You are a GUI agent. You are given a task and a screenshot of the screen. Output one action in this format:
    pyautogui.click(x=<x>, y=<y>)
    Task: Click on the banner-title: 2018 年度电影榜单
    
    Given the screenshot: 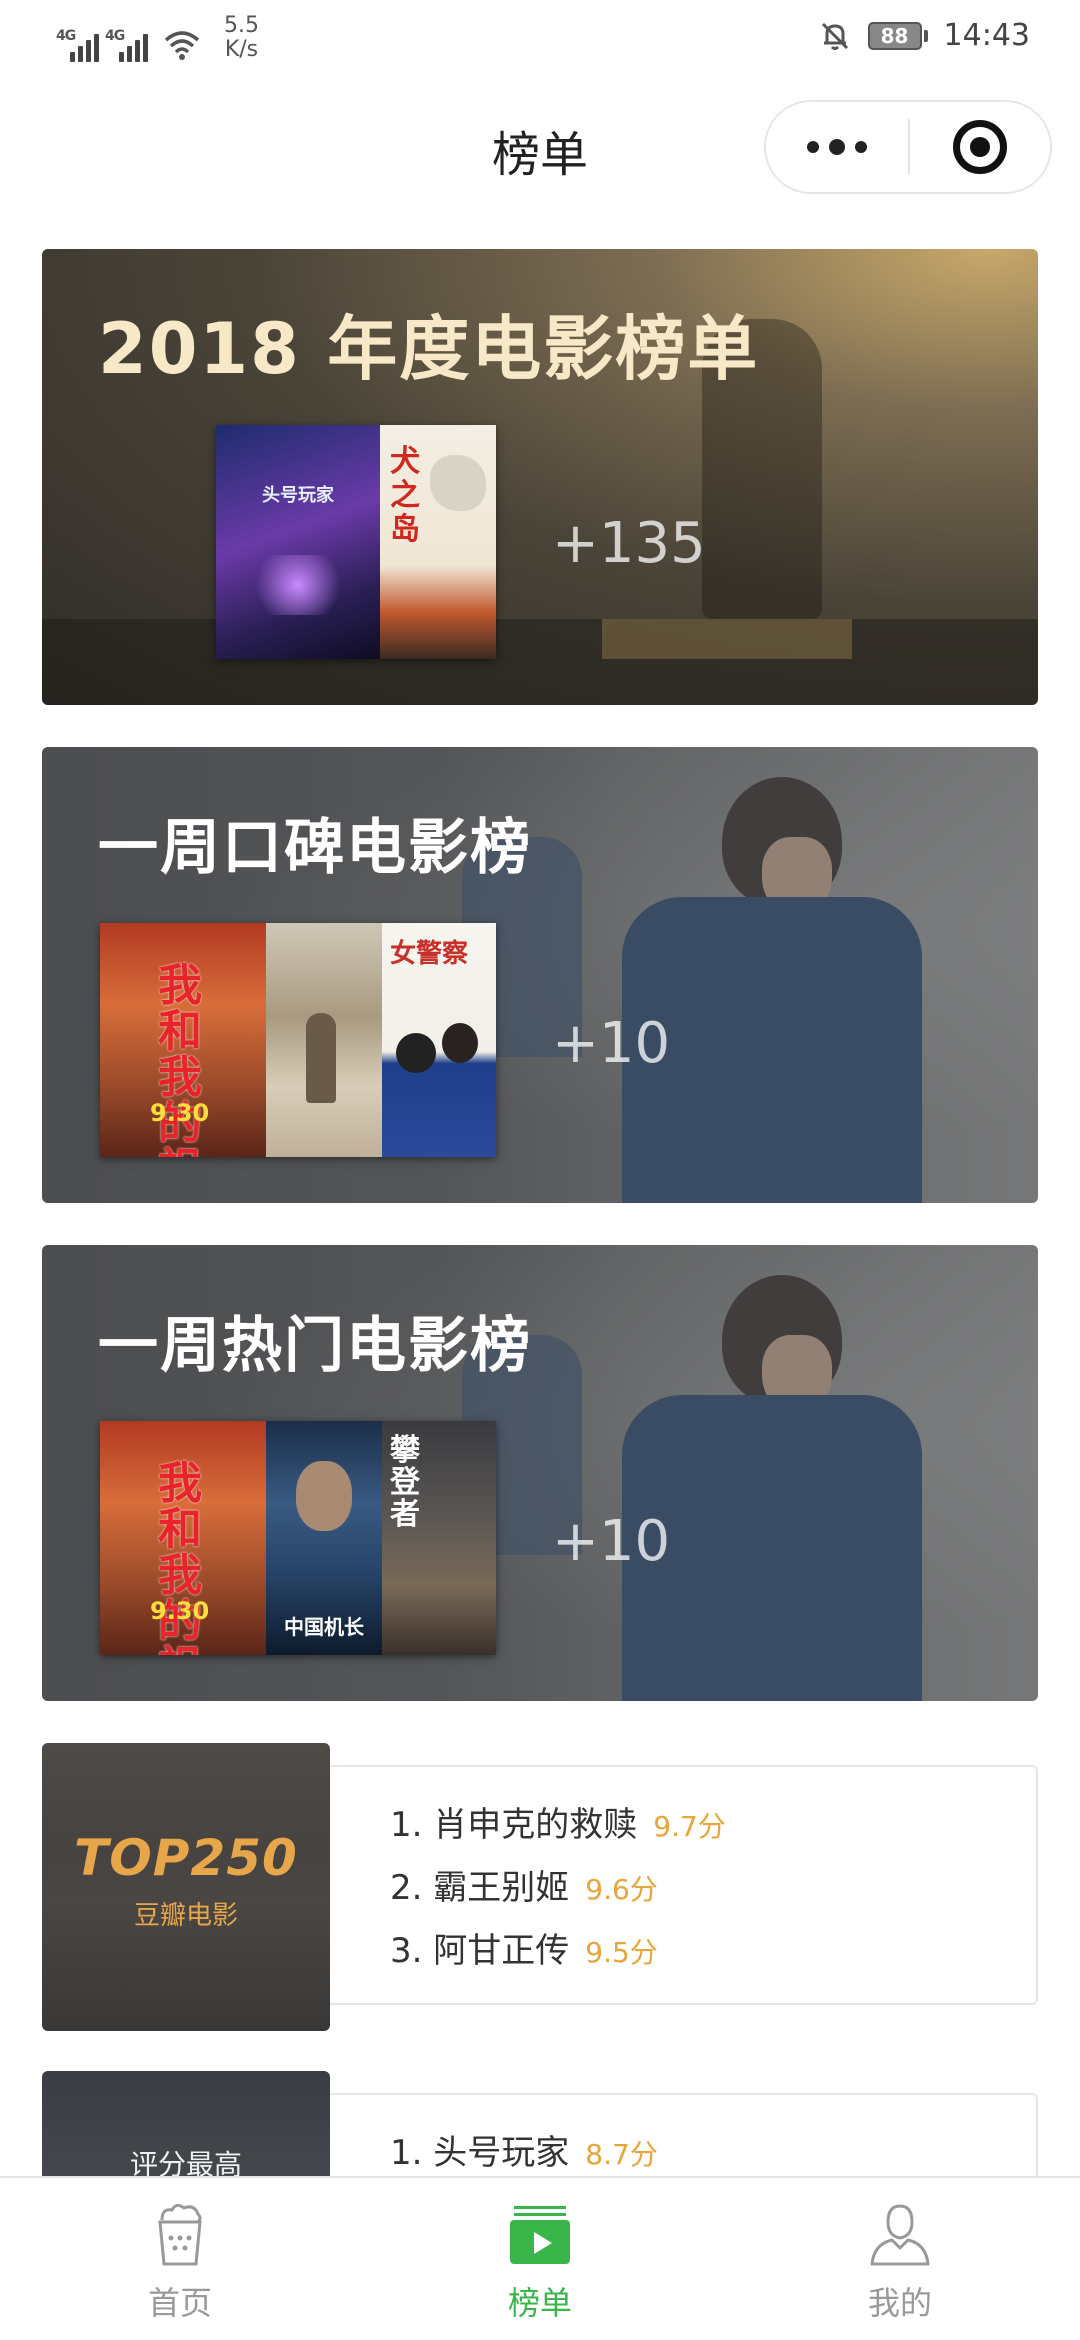 What is the action you would take?
    pyautogui.click(x=429, y=349)
    